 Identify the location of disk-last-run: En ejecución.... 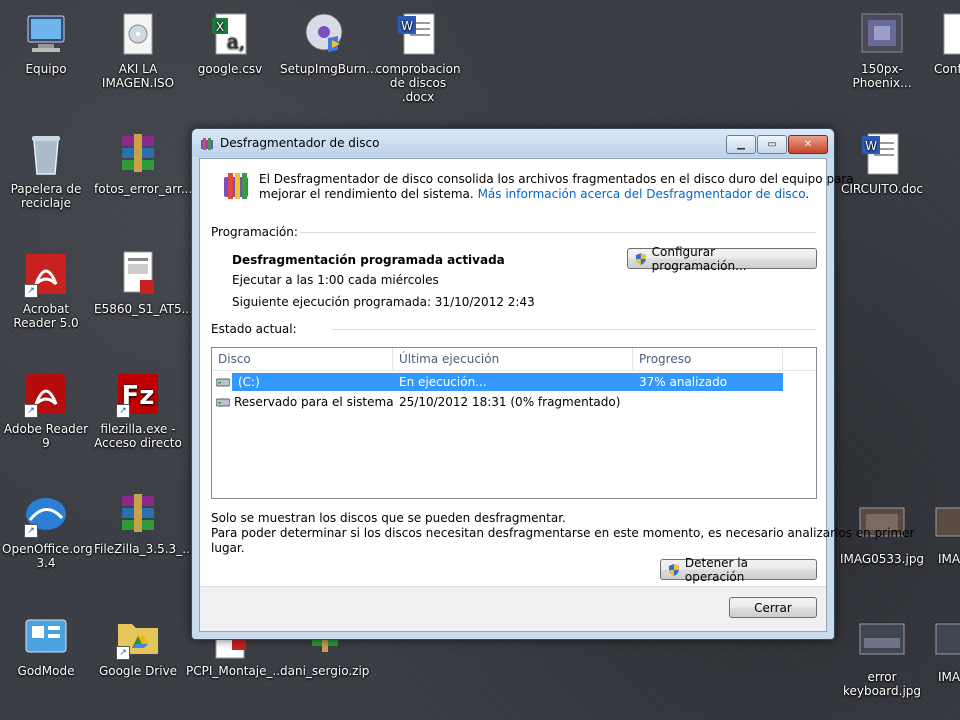
(513, 382).